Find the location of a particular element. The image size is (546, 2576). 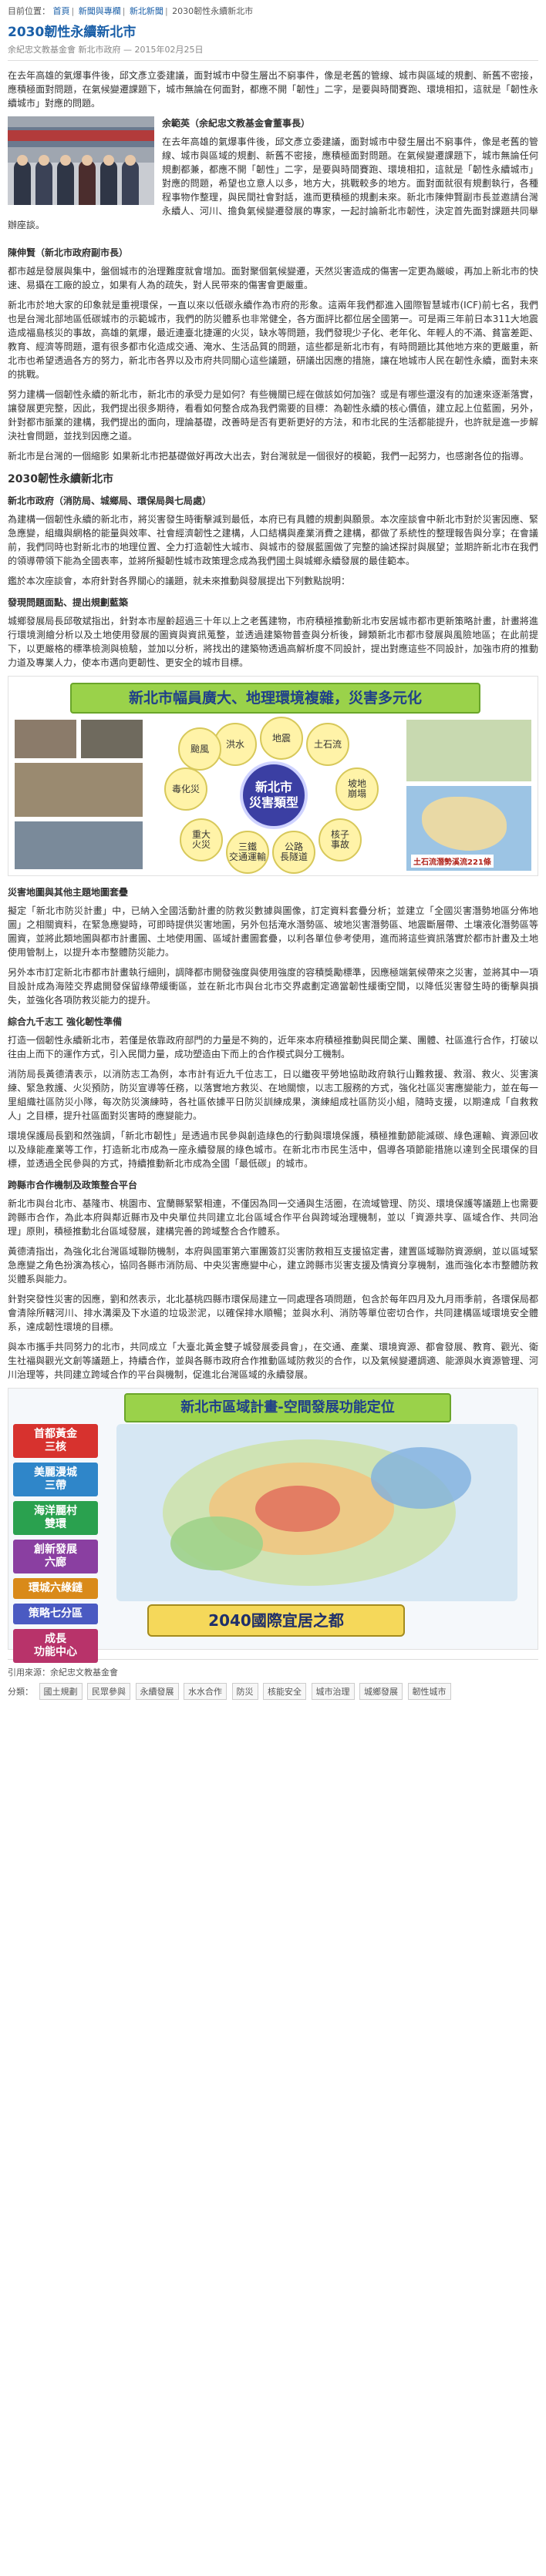

breadcrumb-item-home: 首頁 is located at coordinates (61, 11).